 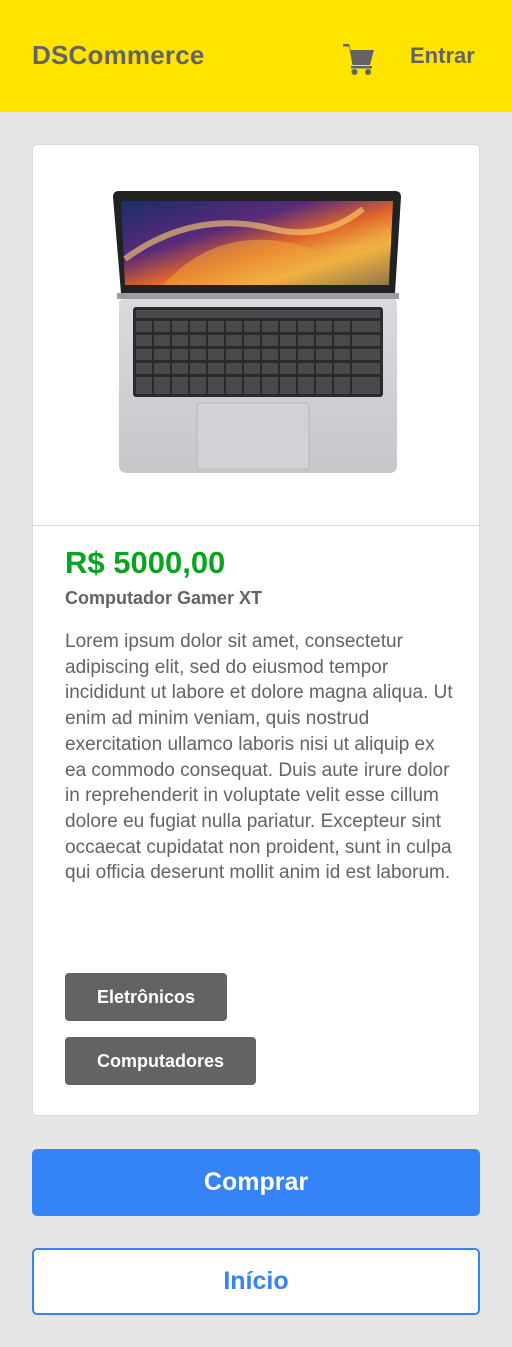 I want to click on buy-button: Comprar, so click(x=256, y=1182).